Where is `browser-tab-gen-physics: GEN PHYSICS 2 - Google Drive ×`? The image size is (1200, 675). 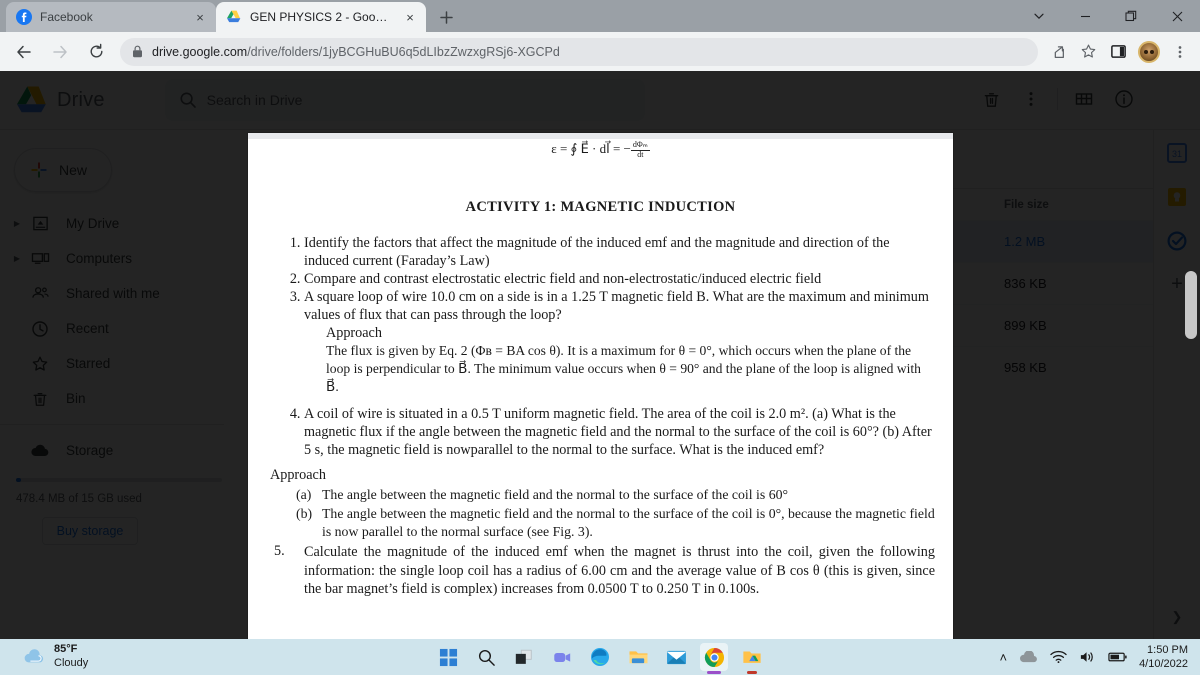 browser-tab-gen-physics: GEN PHYSICS 2 - Google Drive × is located at coordinates (321, 17).